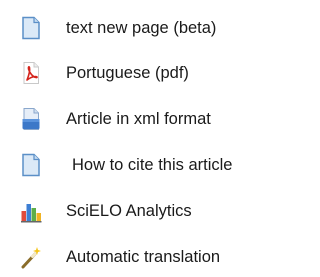 The width and height of the screenshot is (320, 277). What do you see at coordinates (31, 119) in the screenshot?
I see `xml-icon` at bounding box center [31, 119].